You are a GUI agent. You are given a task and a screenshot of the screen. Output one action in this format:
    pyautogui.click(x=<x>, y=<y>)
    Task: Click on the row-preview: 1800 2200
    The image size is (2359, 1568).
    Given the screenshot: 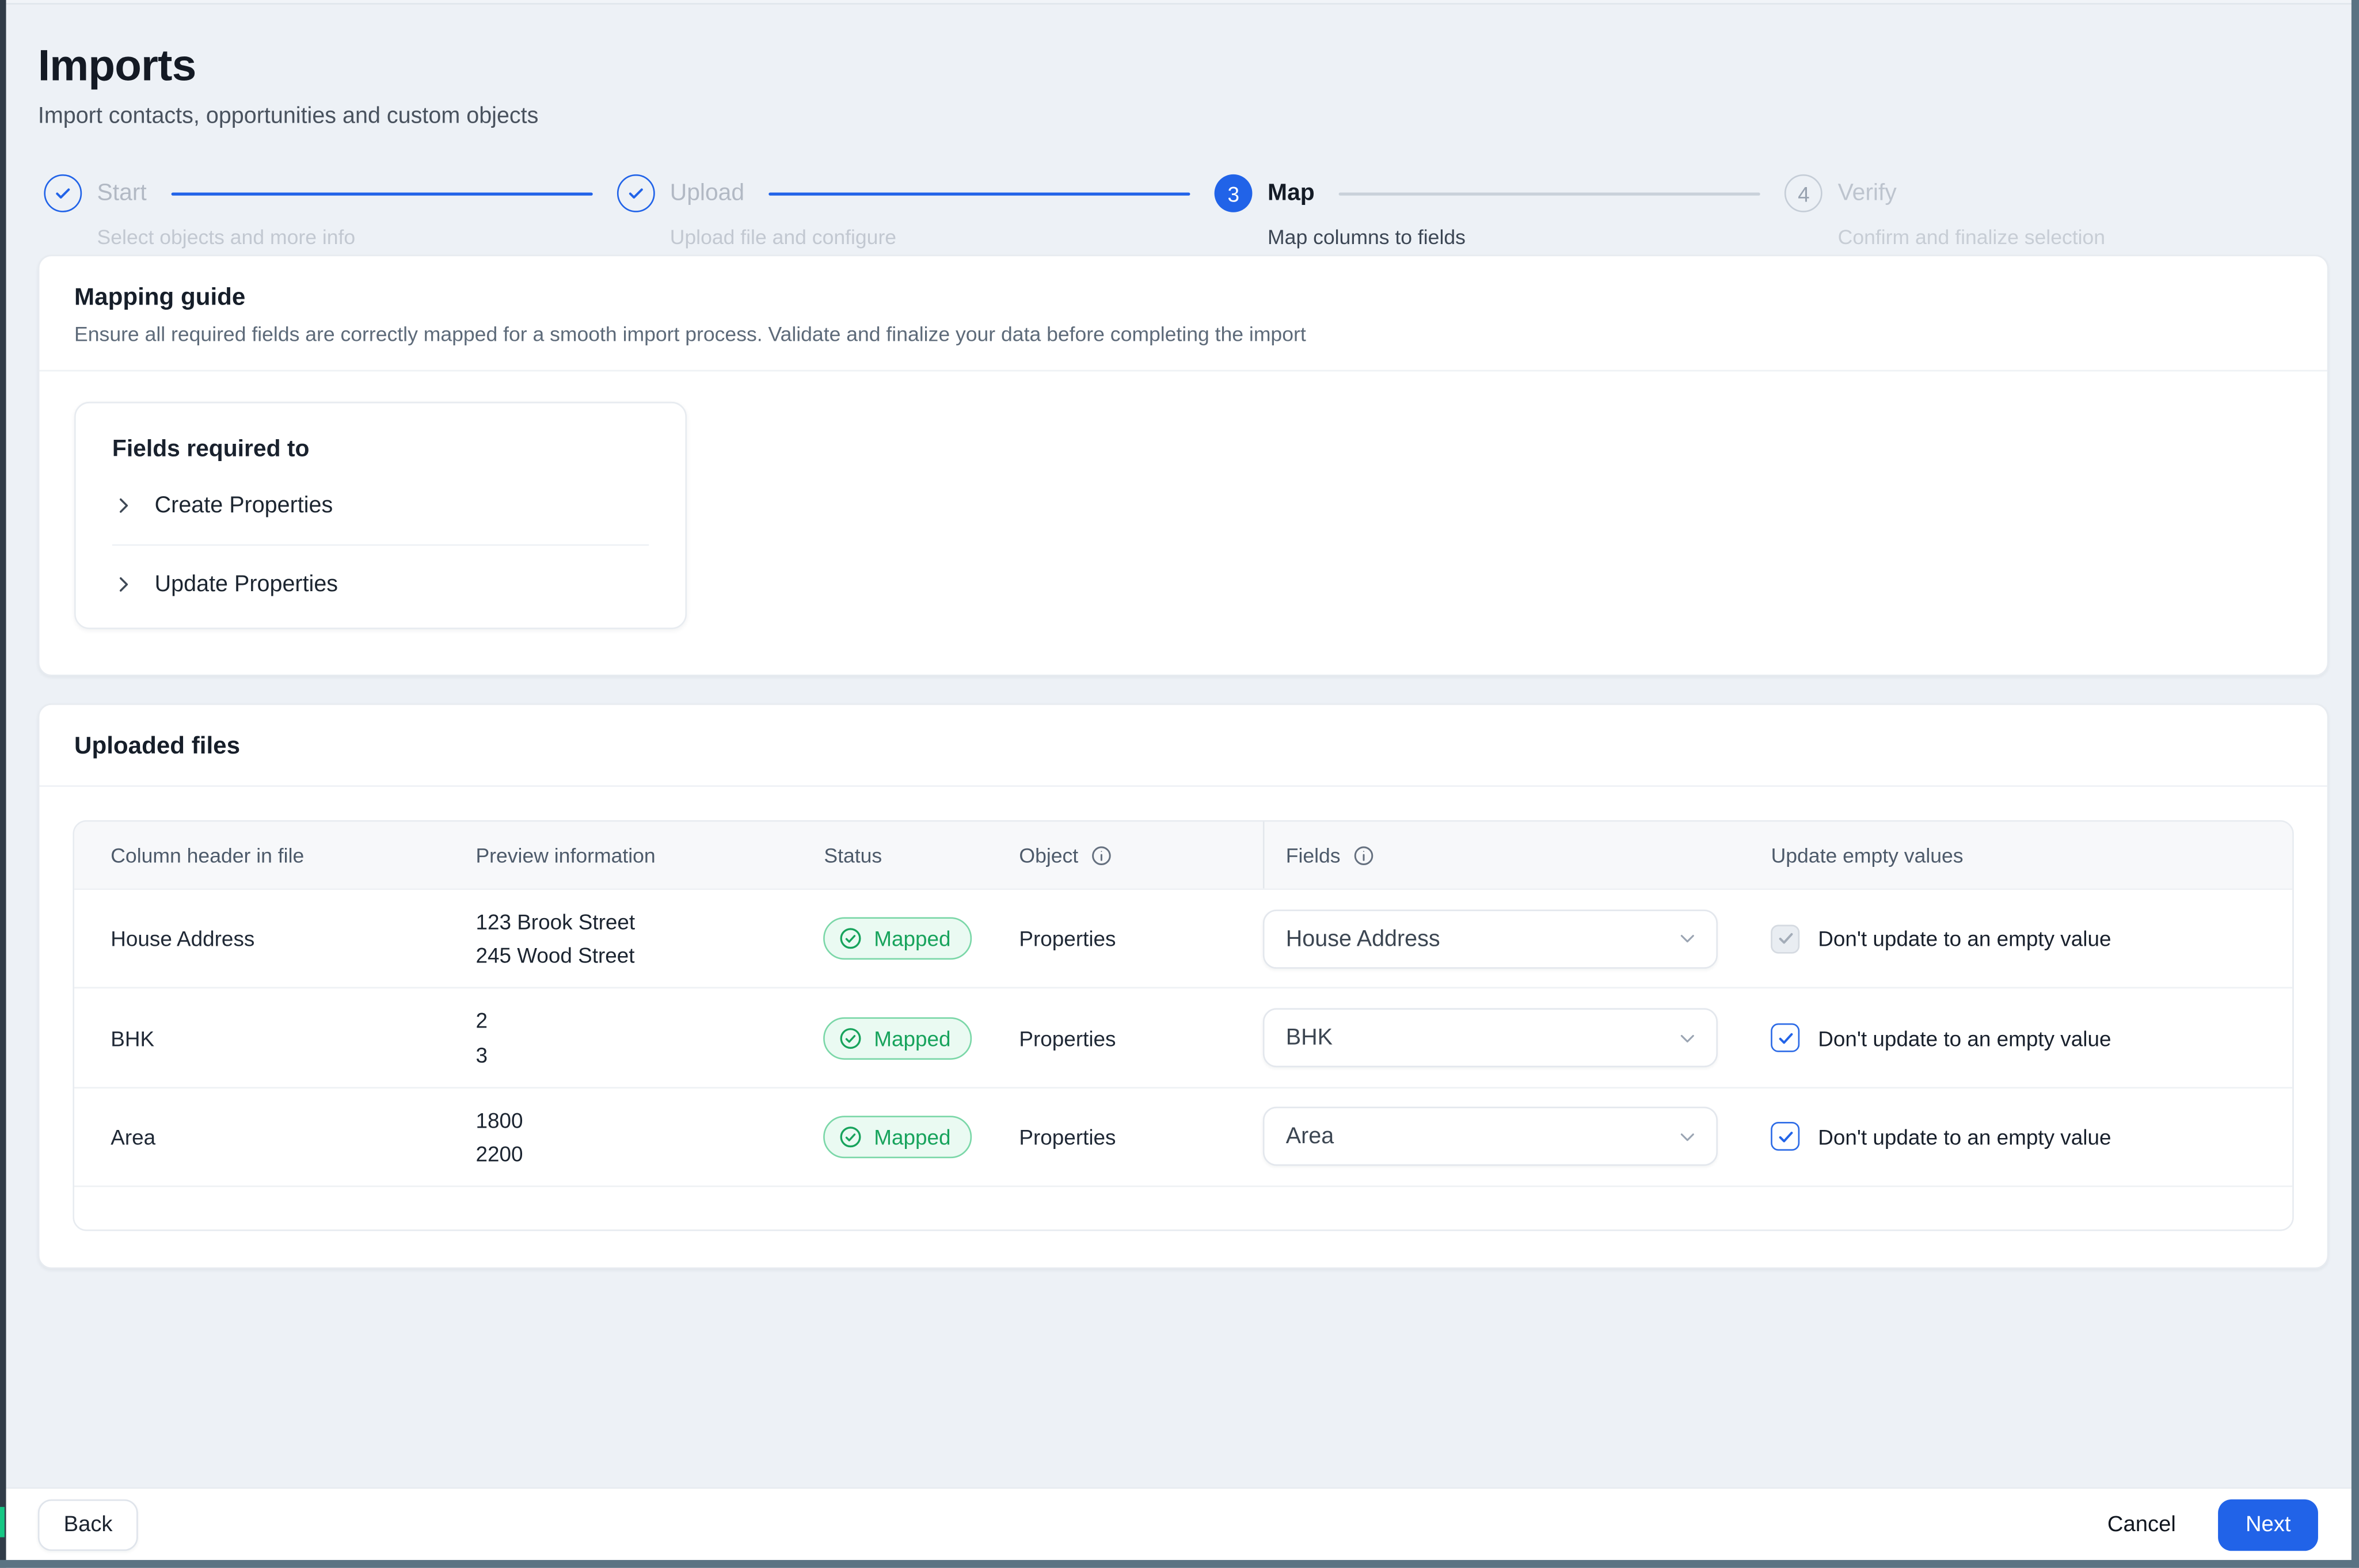 What is the action you would take?
    pyautogui.click(x=649, y=1136)
    